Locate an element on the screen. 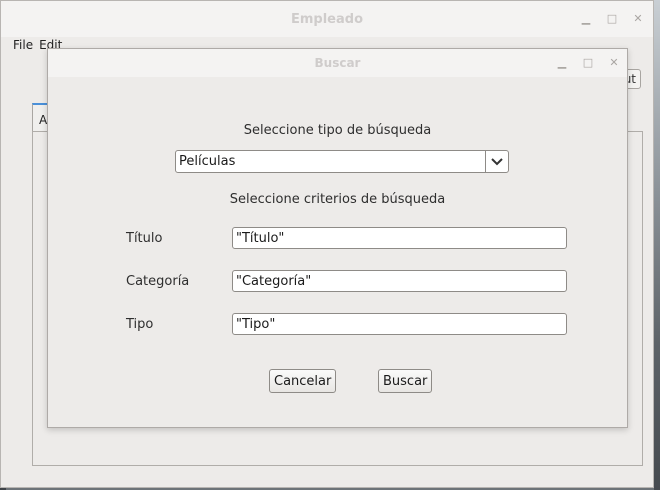 This screenshot has width=660, height=490. title-label: Título is located at coordinates (144, 238).